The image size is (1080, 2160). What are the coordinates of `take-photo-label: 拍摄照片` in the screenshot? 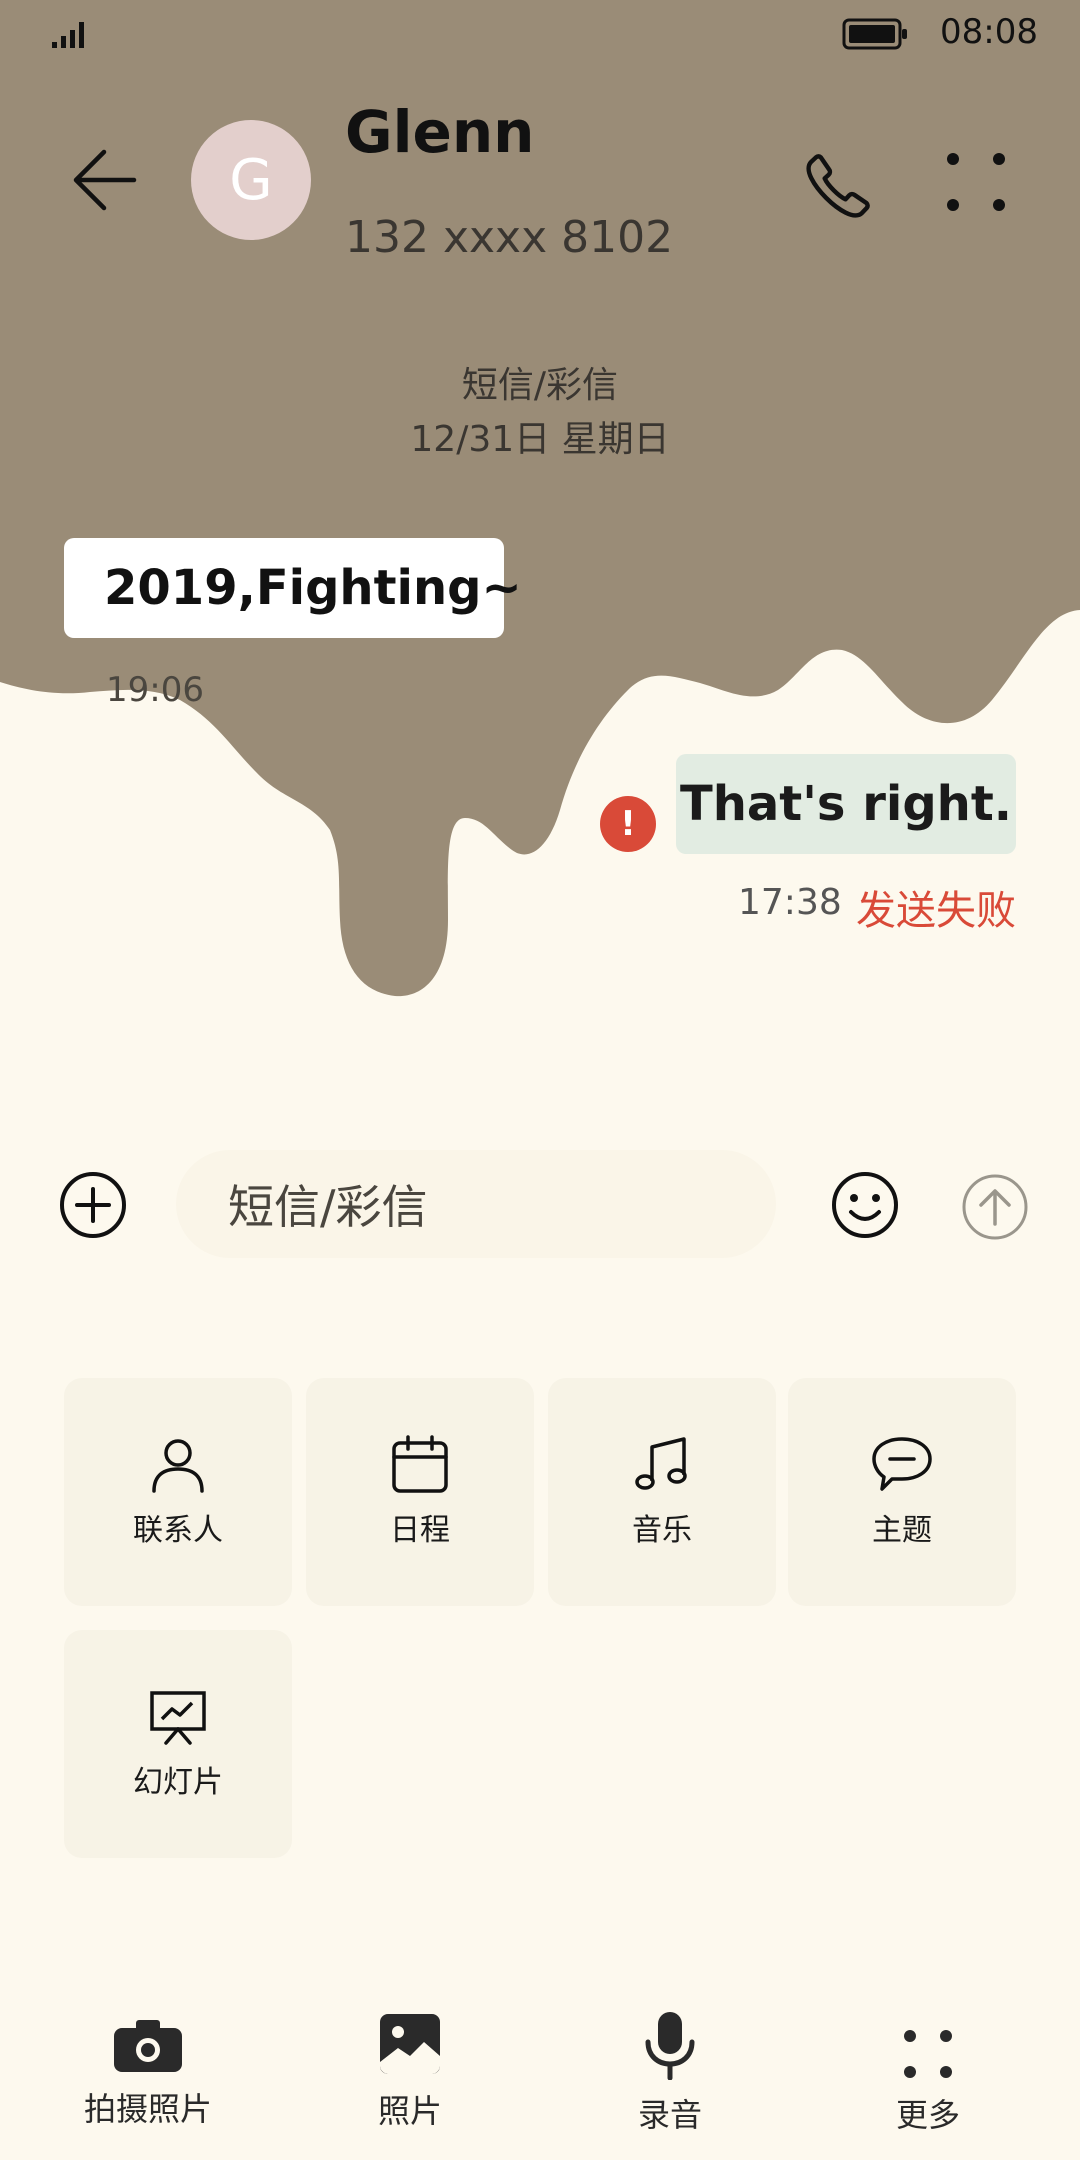 It's located at (147, 2109).